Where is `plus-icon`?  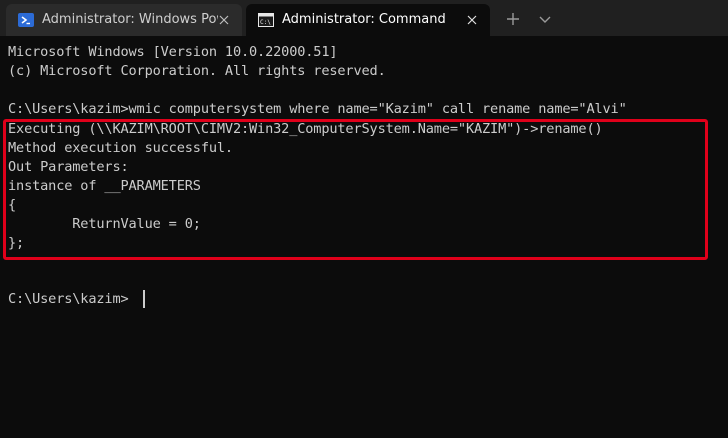
plus-icon is located at coordinates (513, 19).